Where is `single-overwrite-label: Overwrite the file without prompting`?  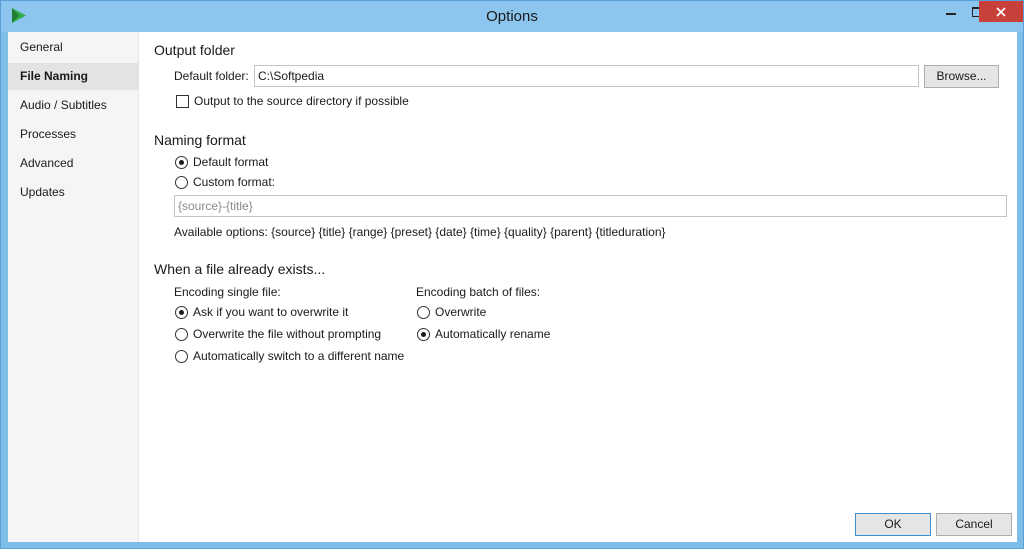
single-overwrite-label: Overwrite the file without prompting is located at coordinates (287, 334).